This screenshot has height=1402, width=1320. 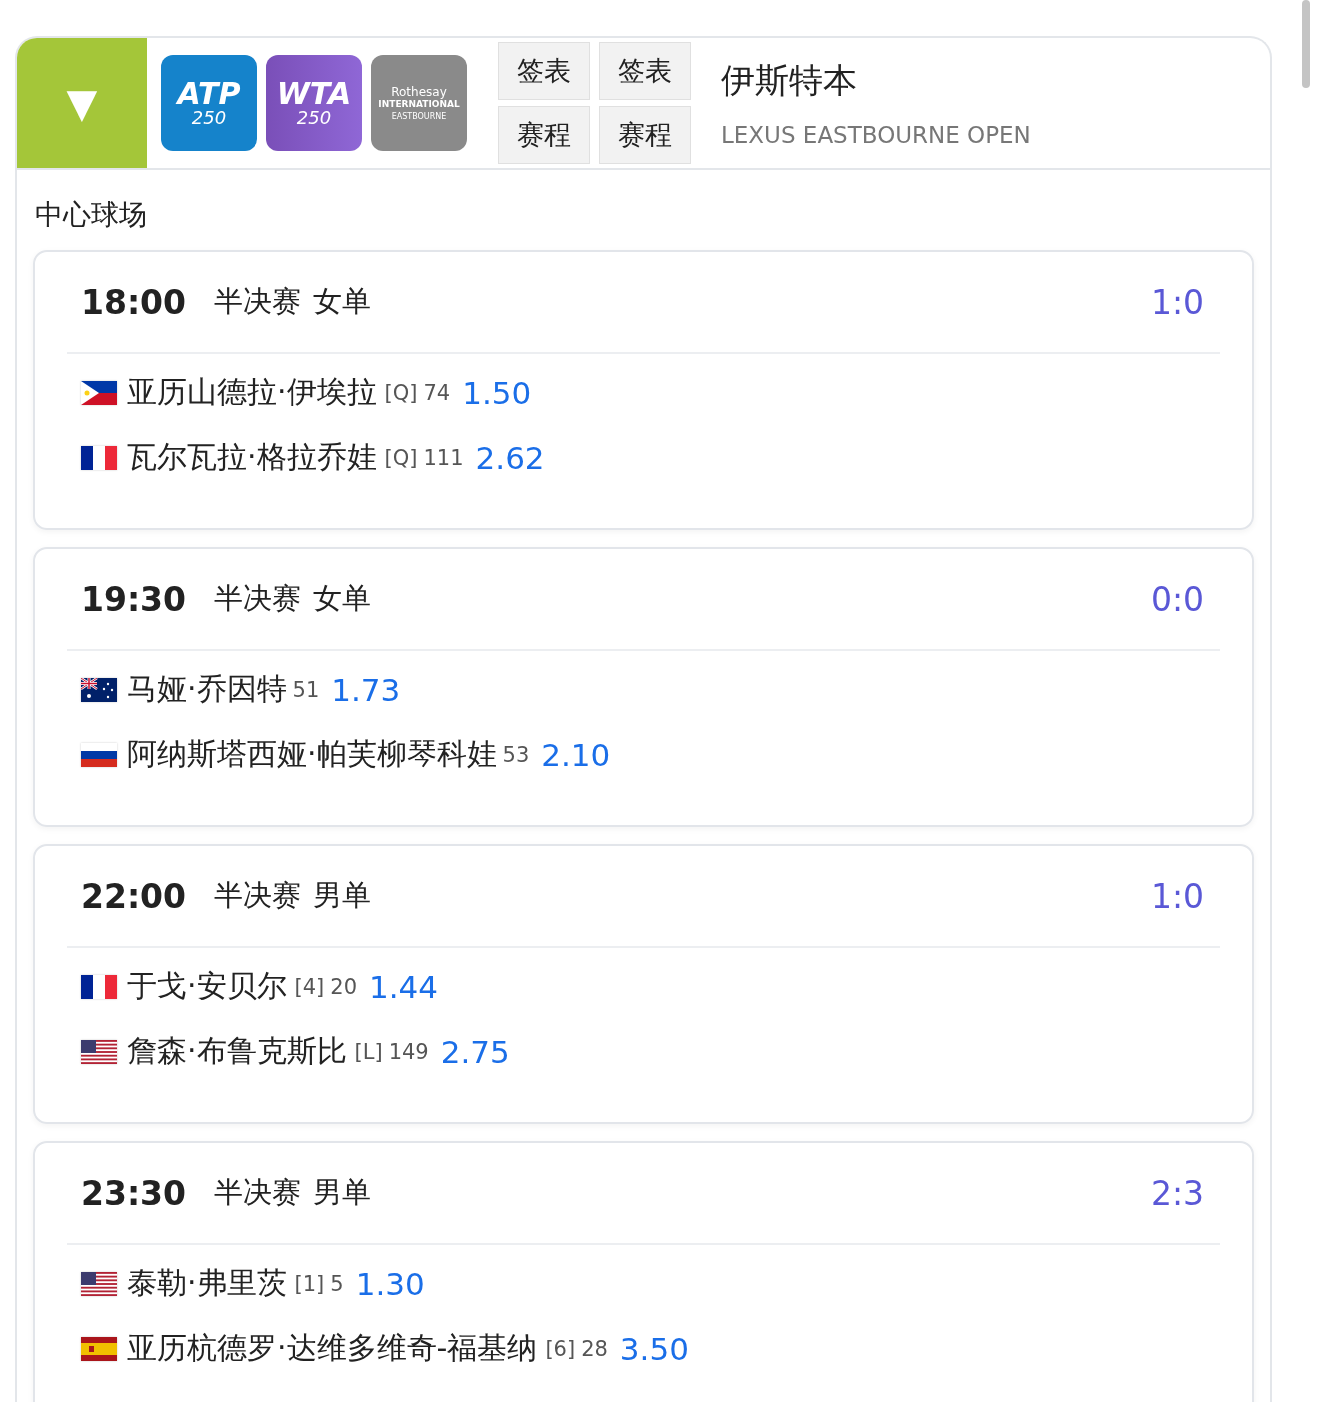 What do you see at coordinates (207, 689) in the screenshot?
I see `player-name: 马娅·乔因特` at bounding box center [207, 689].